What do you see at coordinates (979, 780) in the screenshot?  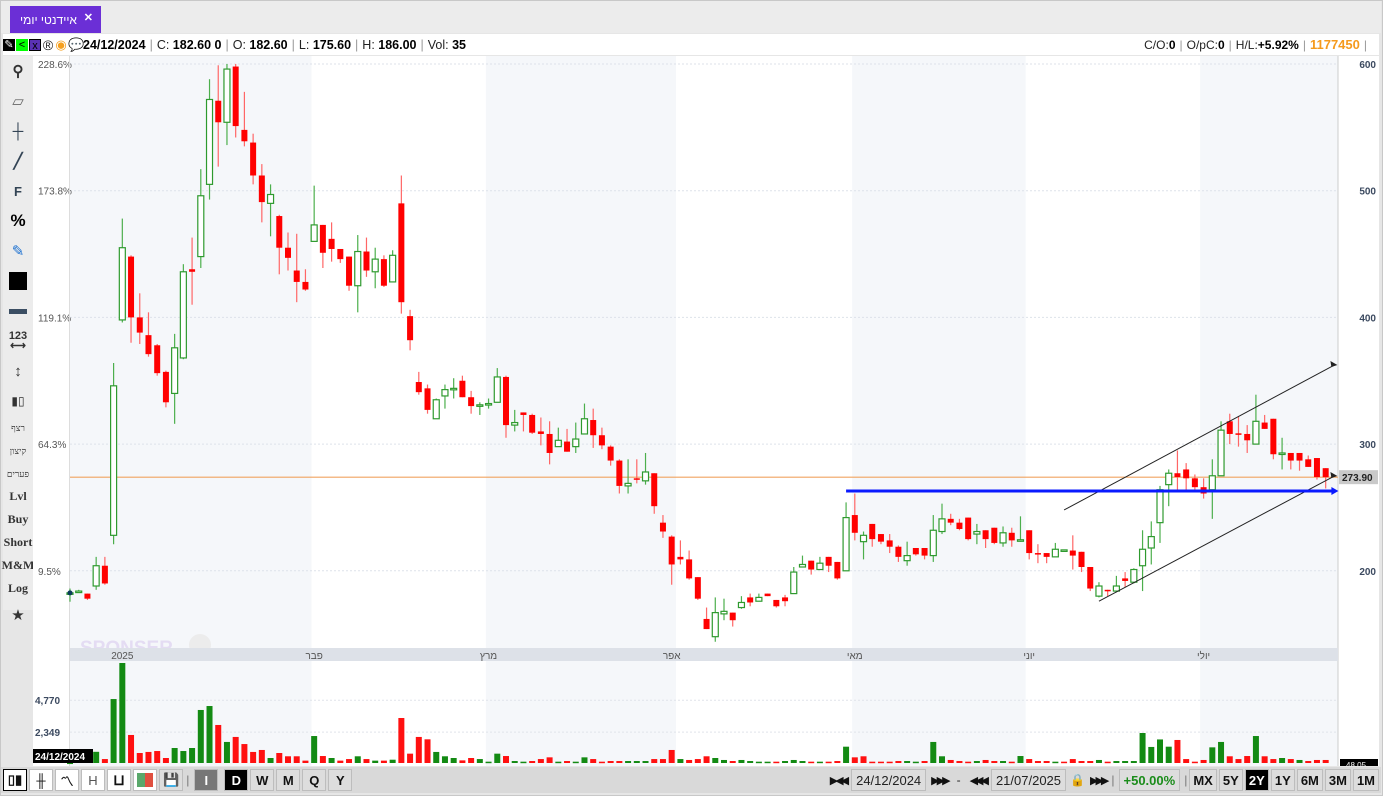 I see `end-prev-icon: ◀◀◀` at bounding box center [979, 780].